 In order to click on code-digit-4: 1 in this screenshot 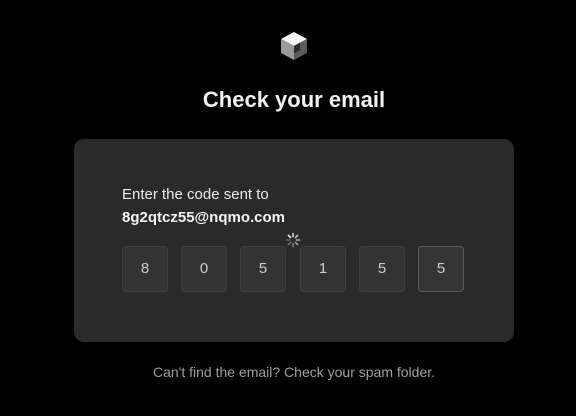, I will do `click(323, 269)`.